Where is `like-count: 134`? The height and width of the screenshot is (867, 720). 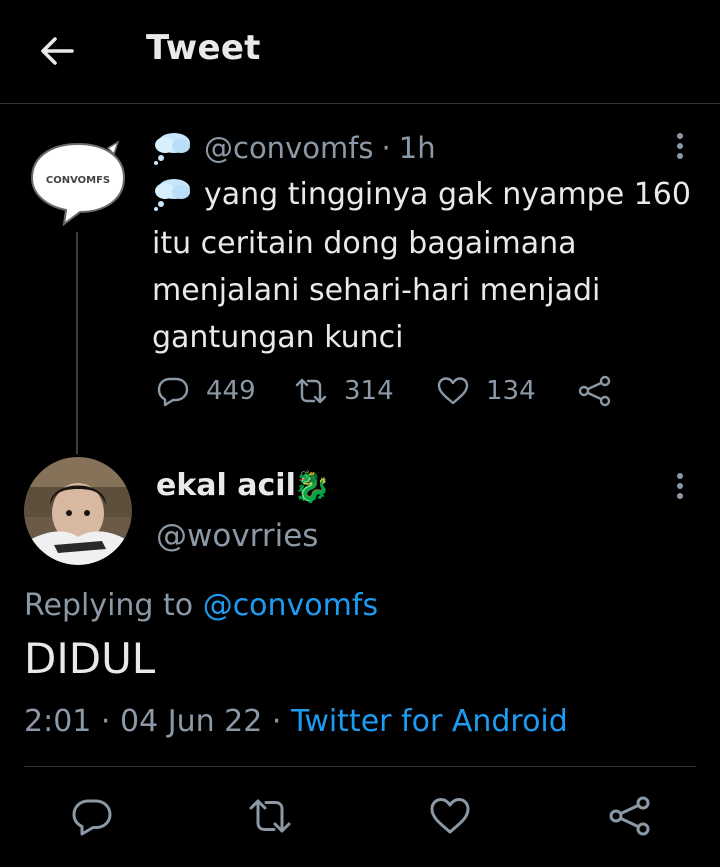 like-count: 134 is located at coordinates (511, 391).